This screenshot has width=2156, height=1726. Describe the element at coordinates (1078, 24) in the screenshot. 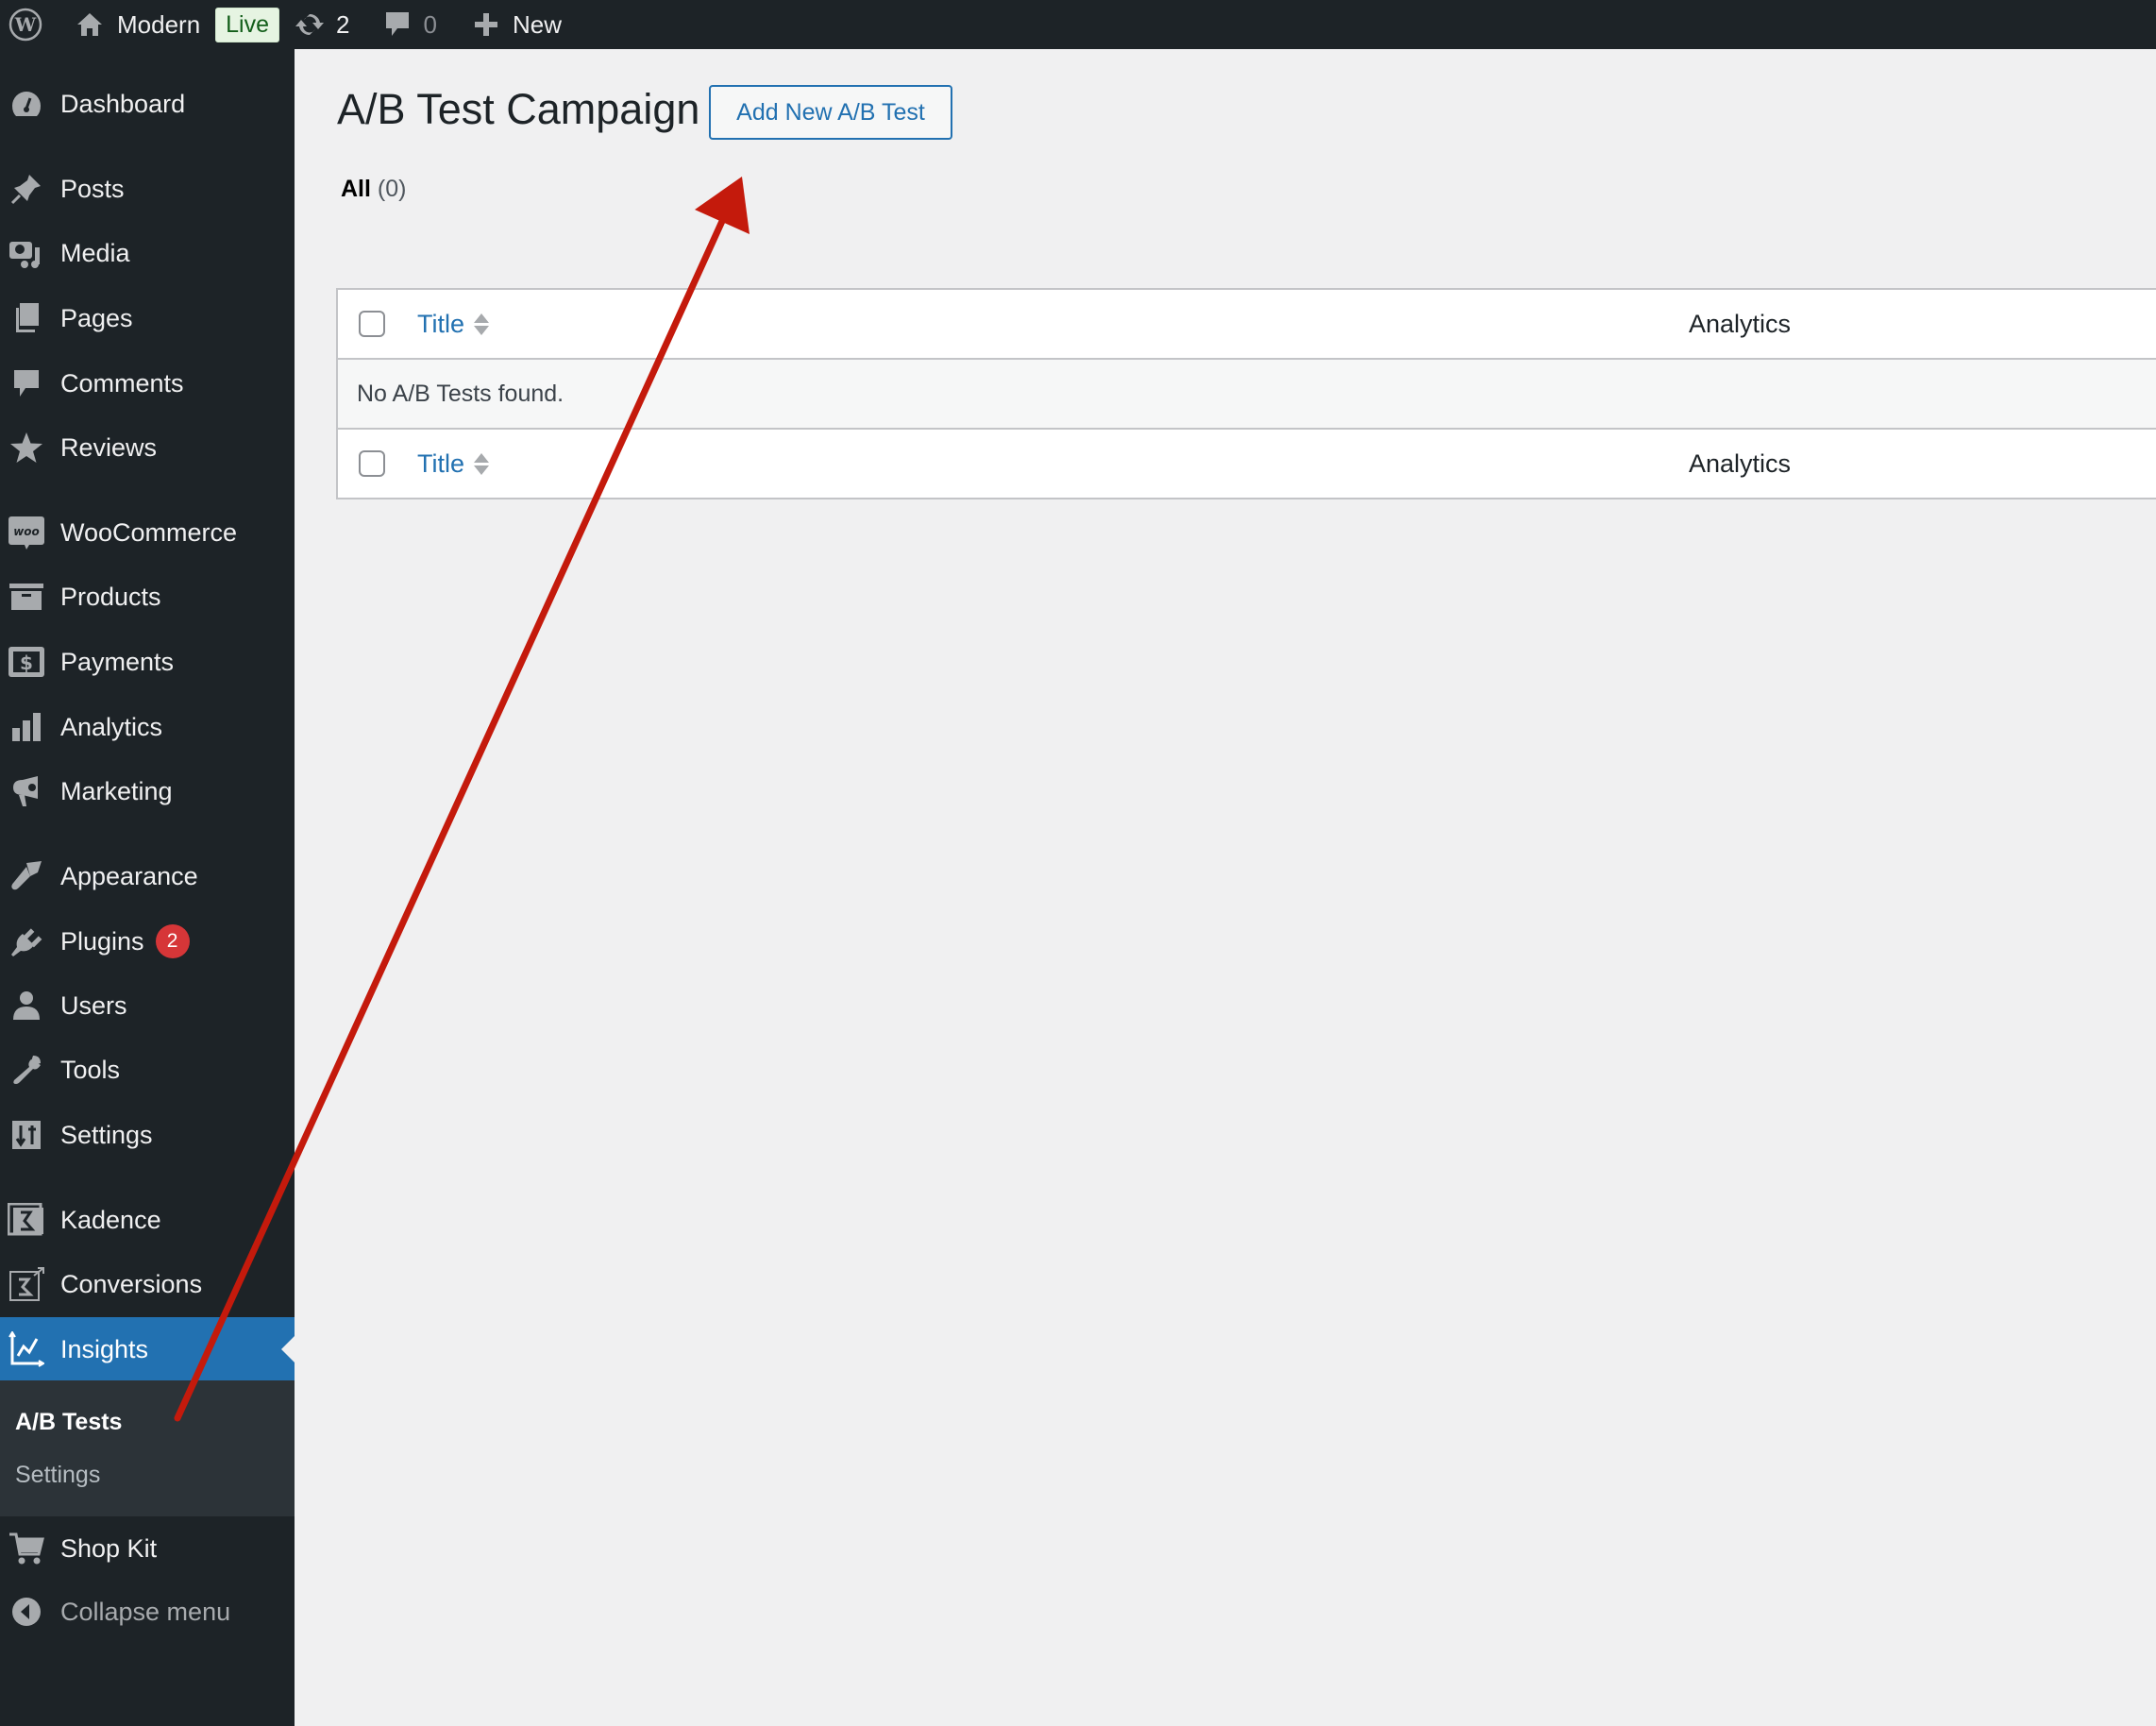

I see `admin-bar: W Modern Live 2 0 New` at that location.